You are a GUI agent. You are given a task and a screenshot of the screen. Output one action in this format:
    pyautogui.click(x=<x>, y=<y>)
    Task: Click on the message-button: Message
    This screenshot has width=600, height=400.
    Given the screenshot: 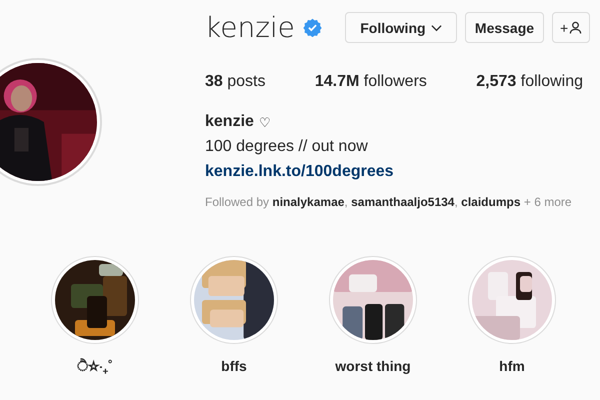 What is the action you would take?
    pyautogui.click(x=504, y=27)
    